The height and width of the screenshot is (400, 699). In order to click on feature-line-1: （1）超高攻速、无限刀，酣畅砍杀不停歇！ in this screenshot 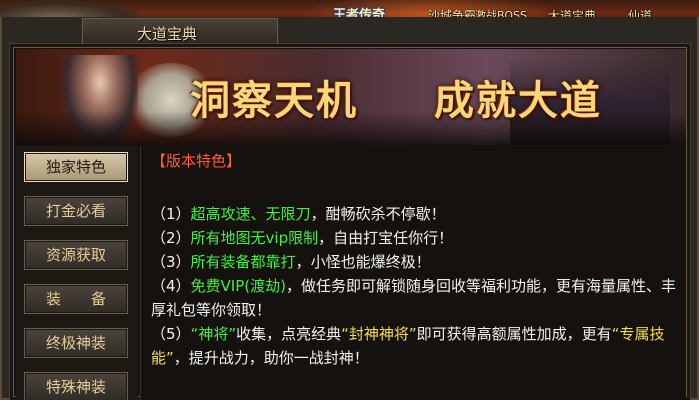, I will do `click(415, 214)`.